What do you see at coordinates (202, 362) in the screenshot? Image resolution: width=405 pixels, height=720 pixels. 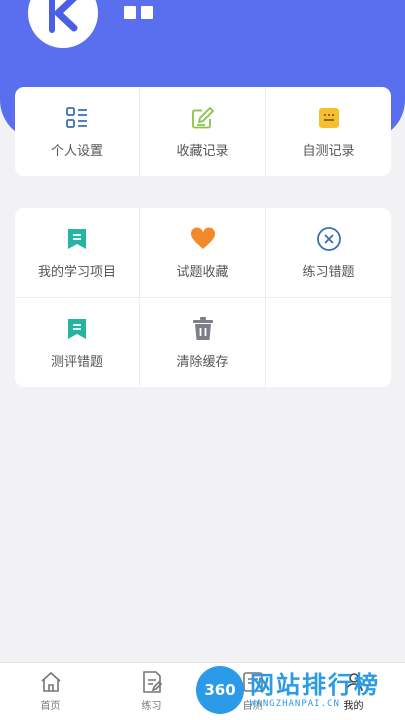 I see `menu-label: 清除缓存` at bounding box center [202, 362].